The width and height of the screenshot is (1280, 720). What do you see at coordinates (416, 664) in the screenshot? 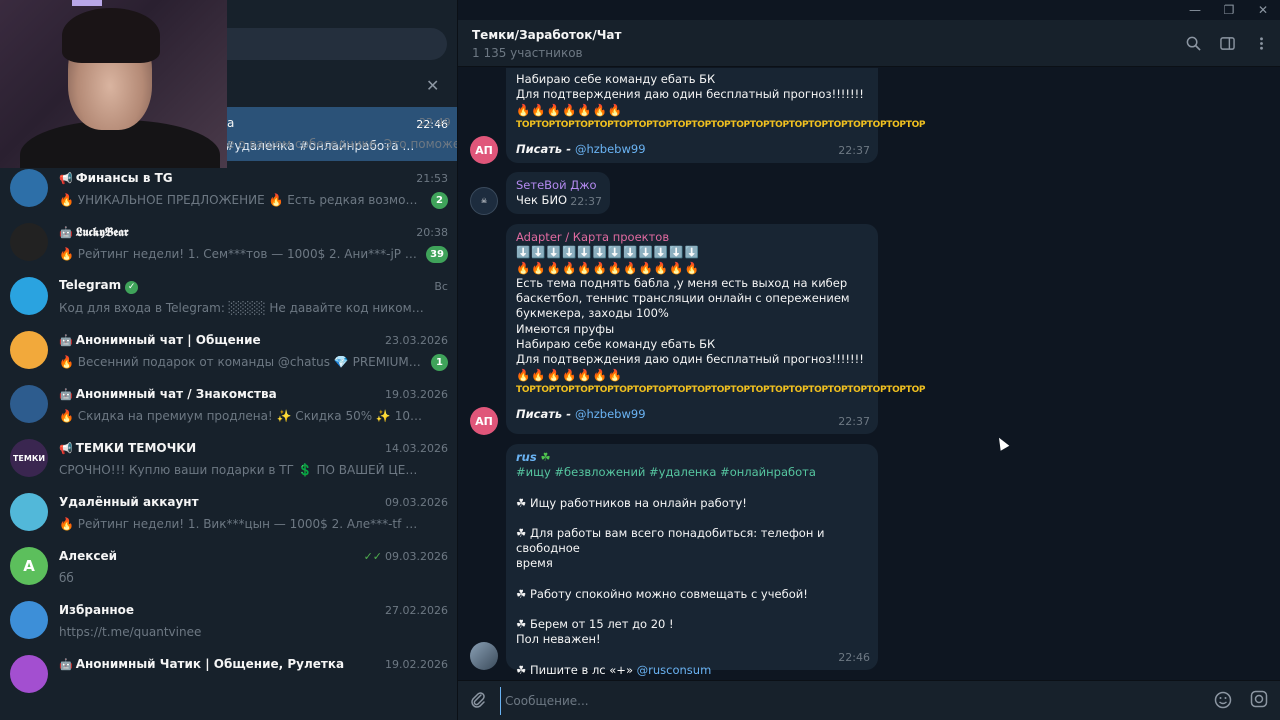
I see `chat-meta: 19.02.2026` at bounding box center [416, 664].